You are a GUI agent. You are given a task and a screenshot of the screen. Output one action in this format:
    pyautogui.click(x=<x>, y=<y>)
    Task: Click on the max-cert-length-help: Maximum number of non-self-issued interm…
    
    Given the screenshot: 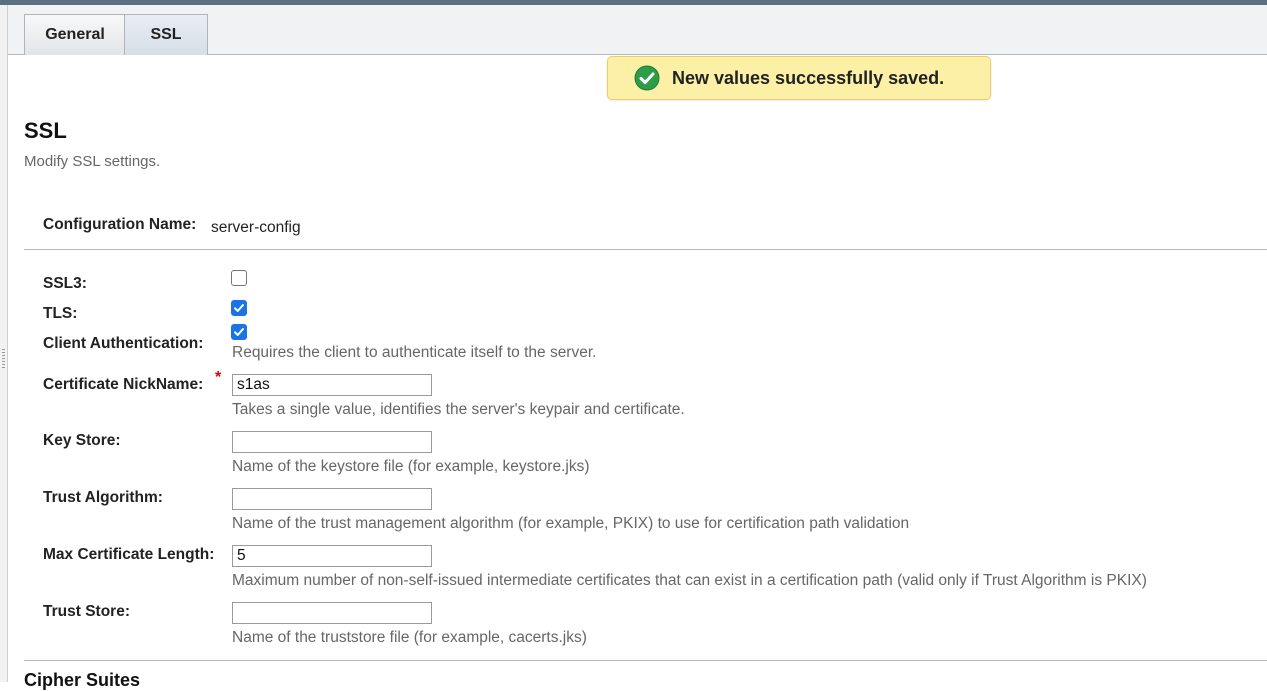 What is the action you would take?
    pyautogui.click(x=689, y=580)
    